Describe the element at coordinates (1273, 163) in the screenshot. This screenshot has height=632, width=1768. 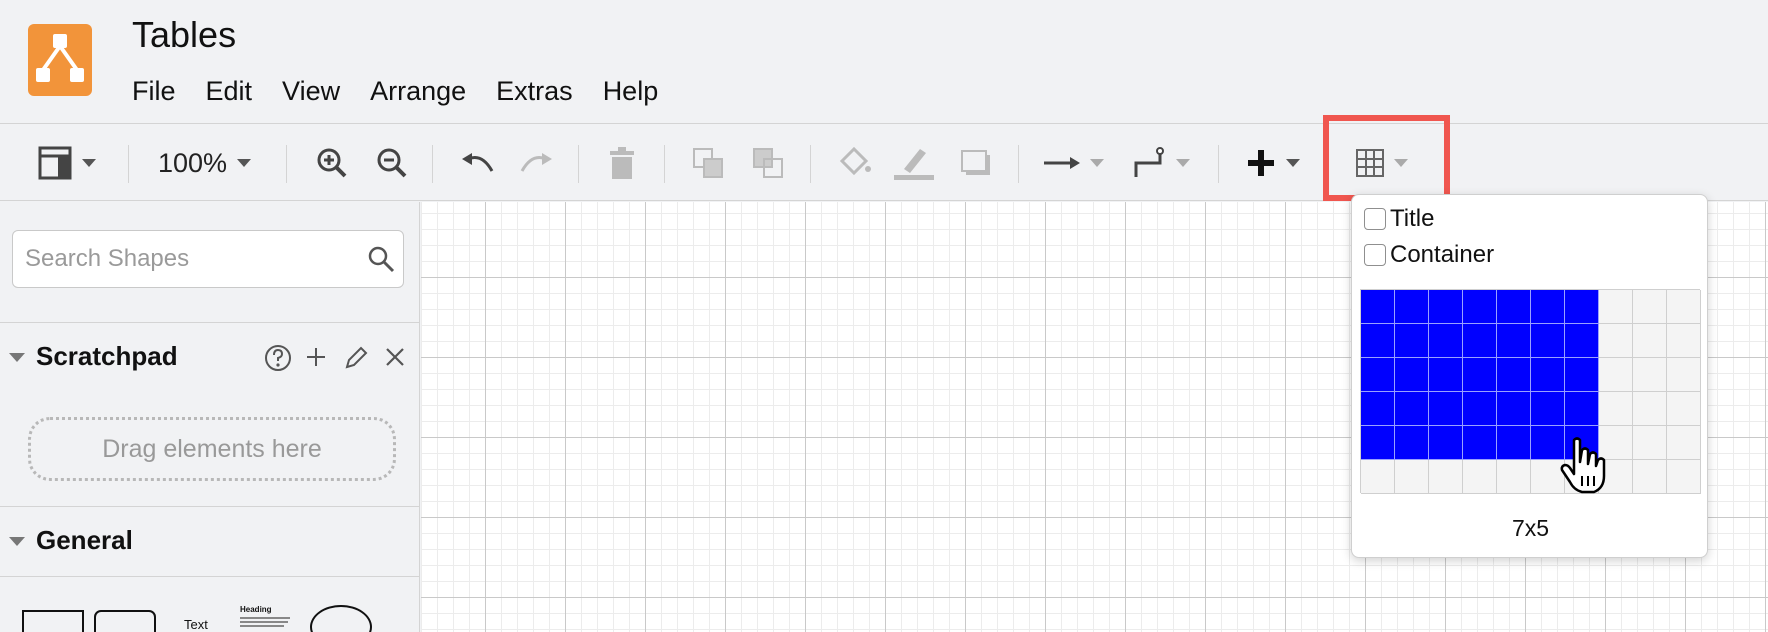
I see `insert-dropdown` at that location.